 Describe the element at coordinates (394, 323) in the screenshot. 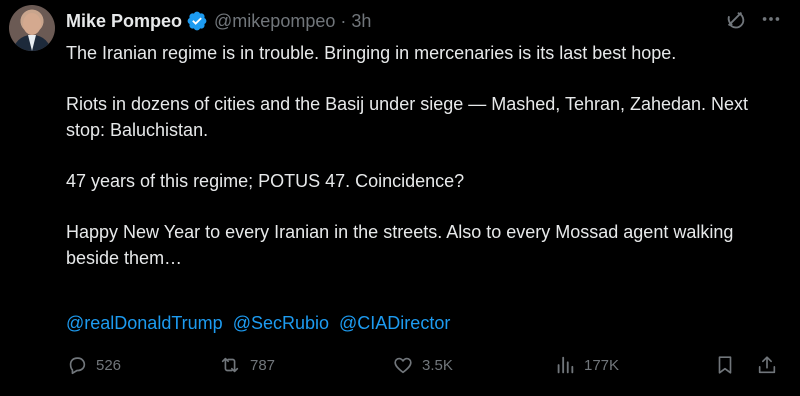

I see `mention-link: @CIADirector` at that location.